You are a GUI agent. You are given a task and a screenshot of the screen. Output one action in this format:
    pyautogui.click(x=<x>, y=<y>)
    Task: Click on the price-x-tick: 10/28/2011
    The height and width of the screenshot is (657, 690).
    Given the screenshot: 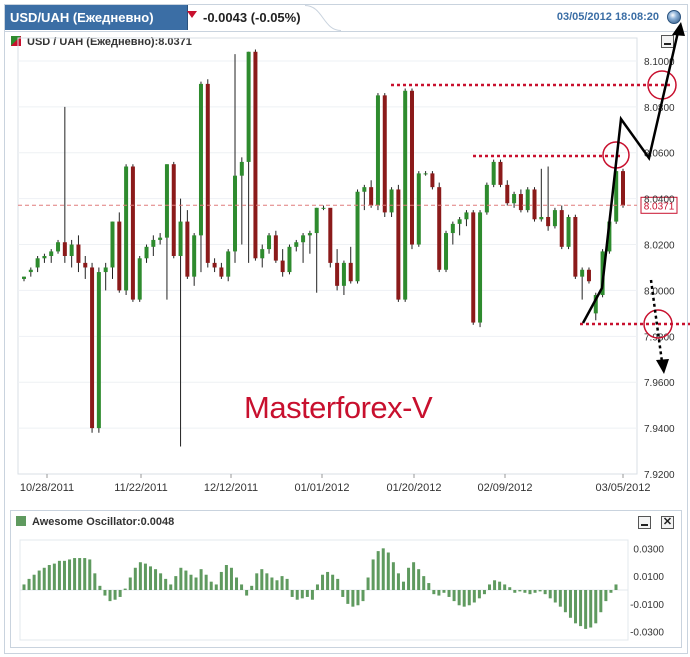 What is the action you would take?
    pyautogui.click(x=47, y=488)
    